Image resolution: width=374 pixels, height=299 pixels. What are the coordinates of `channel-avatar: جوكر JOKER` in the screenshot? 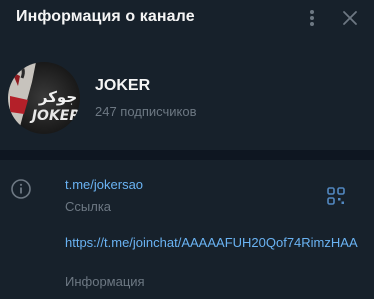 It's located at (44, 98).